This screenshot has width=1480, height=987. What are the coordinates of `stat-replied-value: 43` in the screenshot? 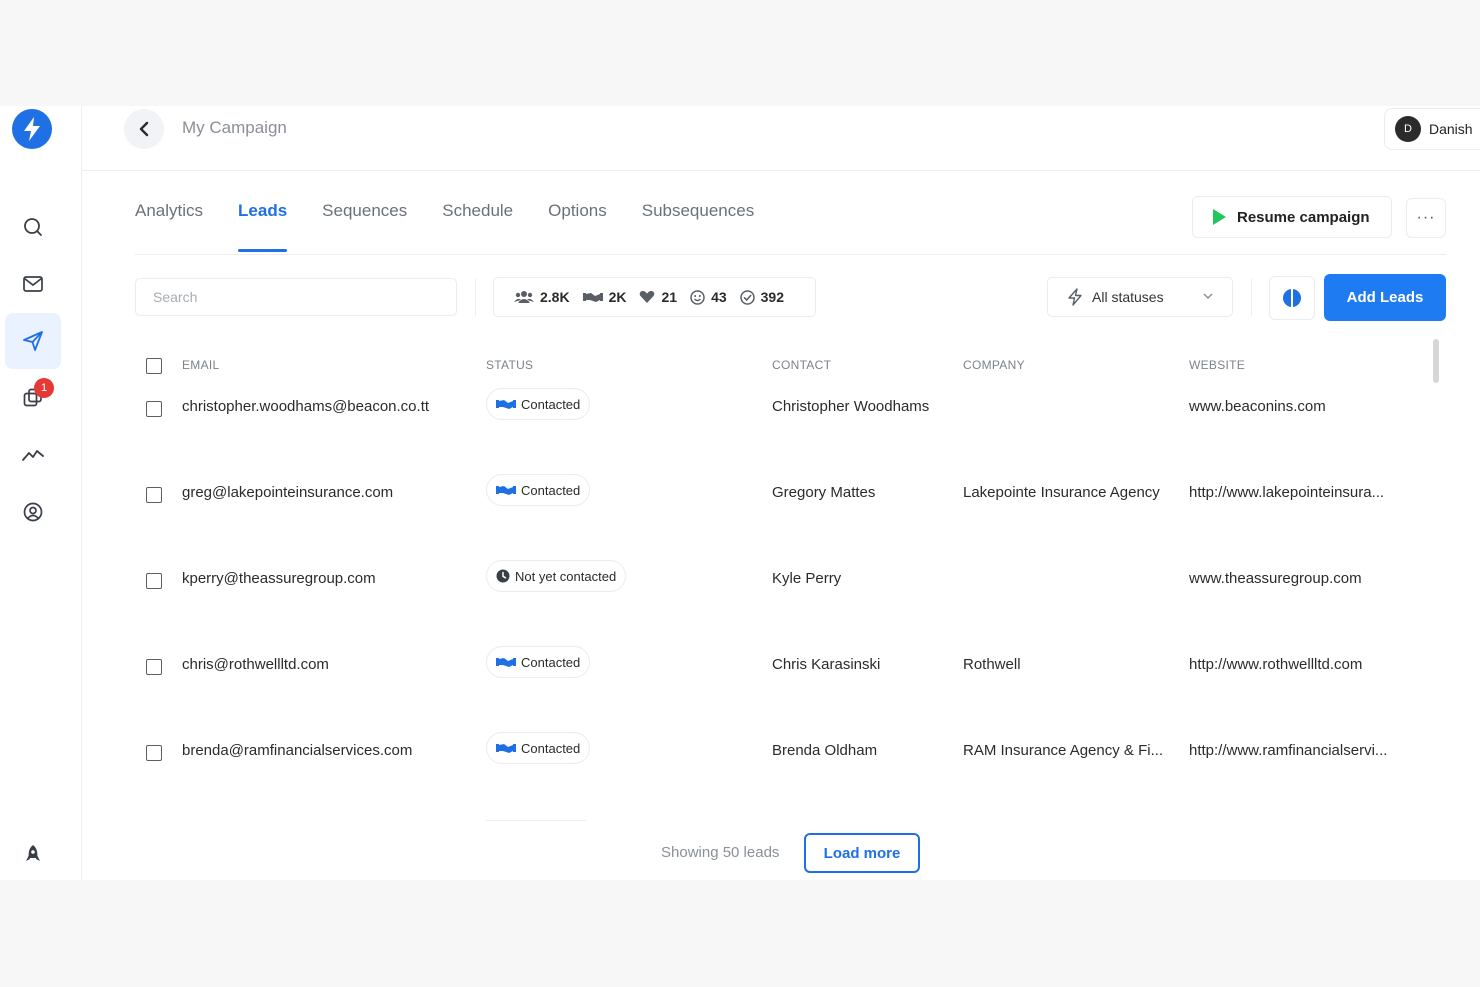 It's located at (719, 297).